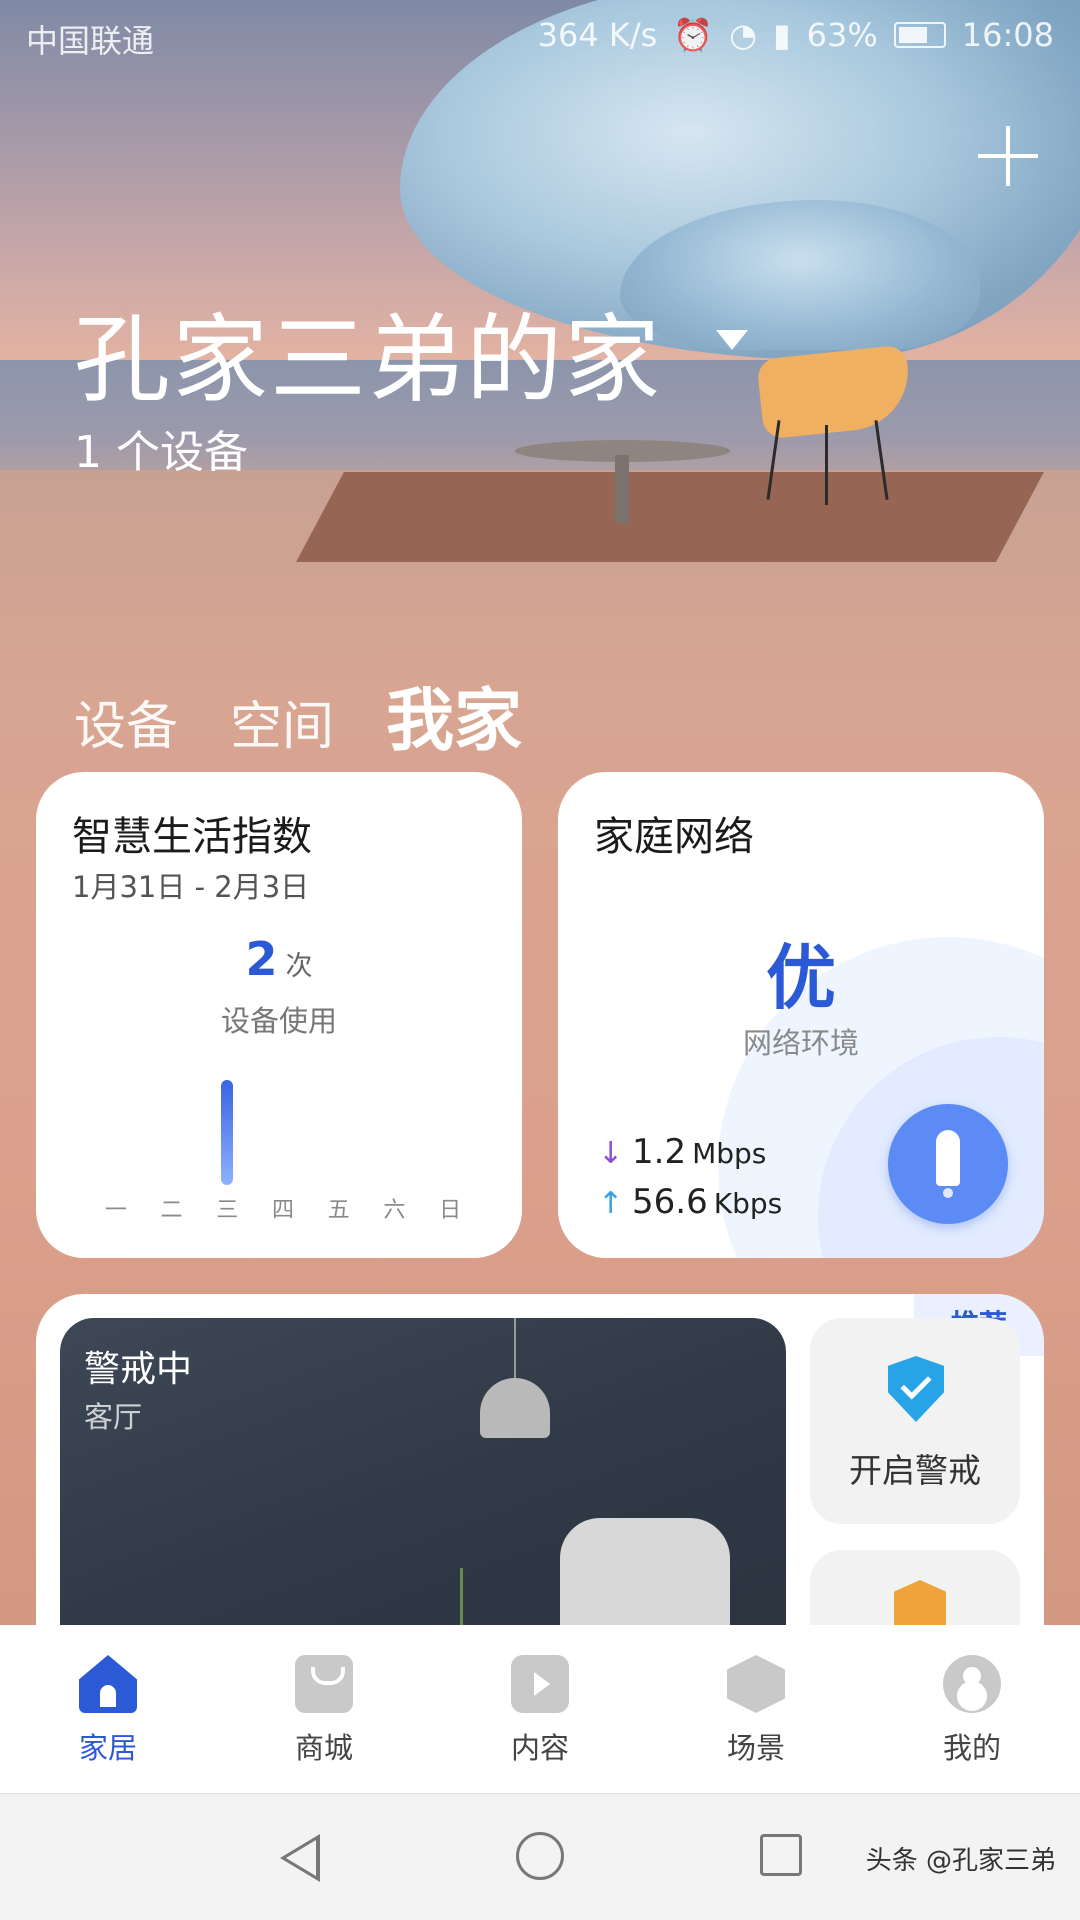 This screenshot has width=1080, height=1920. What do you see at coordinates (729, 1153) in the screenshot?
I see `download-unit: Mbps` at bounding box center [729, 1153].